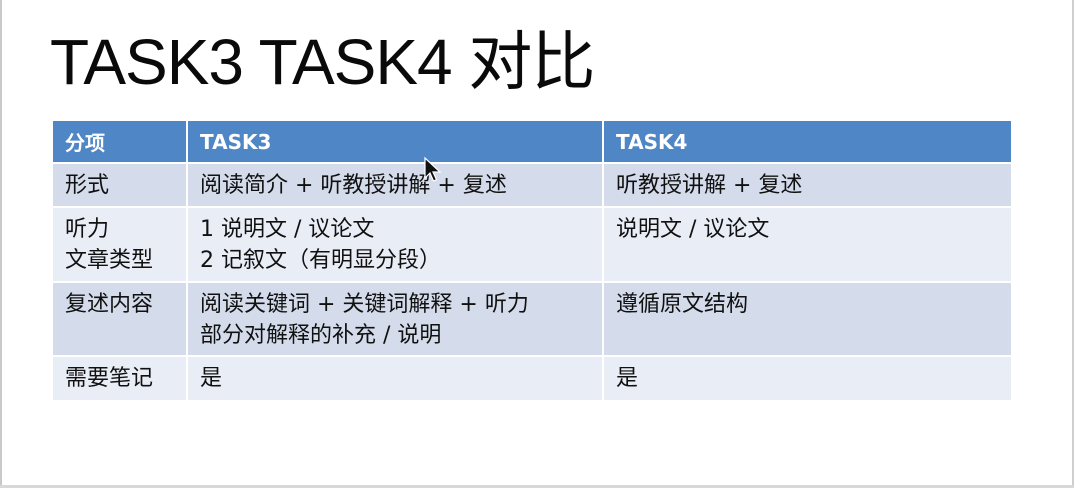 The image size is (1074, 488). Describe the element at coordinates (287, 229) in the screenshot. I see `cell-line: 1 说明文 / 议论文` at that location.